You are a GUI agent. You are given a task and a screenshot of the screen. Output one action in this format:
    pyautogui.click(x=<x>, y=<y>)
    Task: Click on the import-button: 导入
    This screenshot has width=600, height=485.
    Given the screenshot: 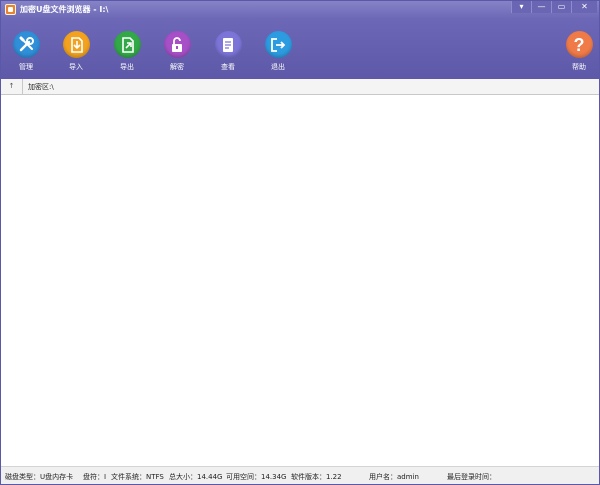 What is the action you would take?
    pyautogui.click(x=76, y=51)
    